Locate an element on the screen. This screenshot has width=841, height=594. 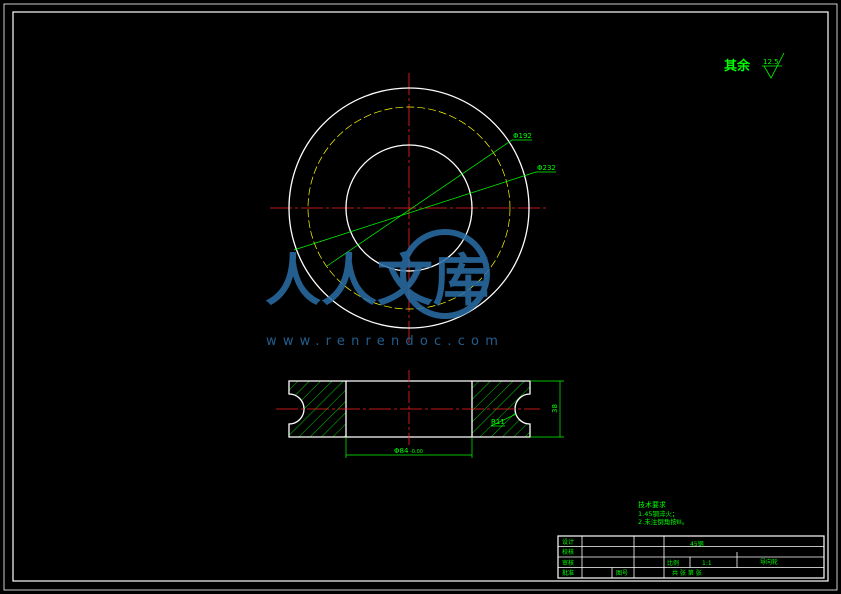
roughness-value: 12.5 is located at coordinates (771, 62).